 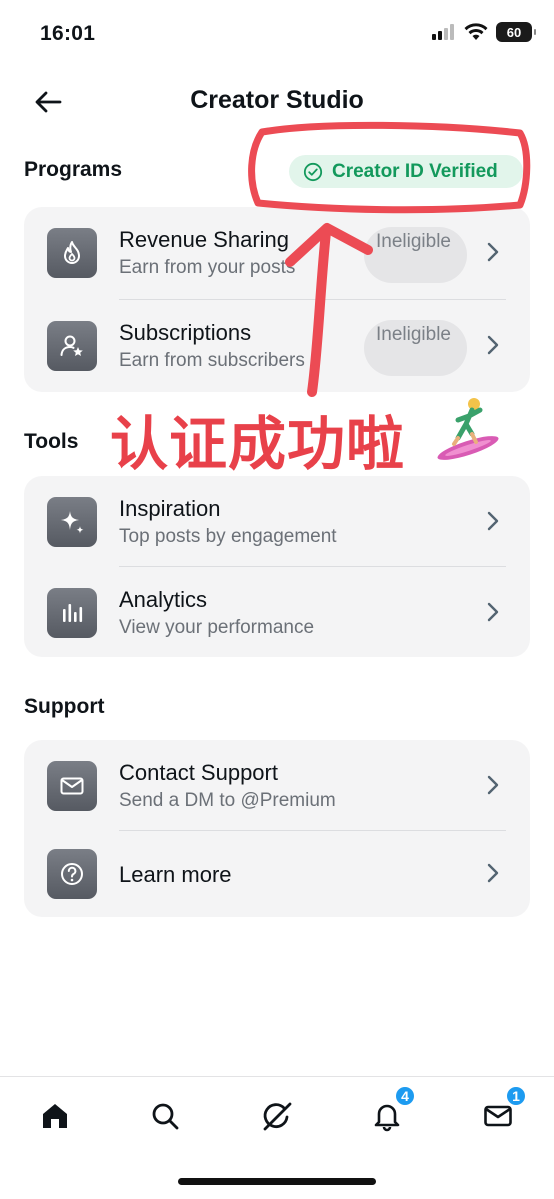 I want to click on row-subtitle: View your performance, so click(x=217, y=627).